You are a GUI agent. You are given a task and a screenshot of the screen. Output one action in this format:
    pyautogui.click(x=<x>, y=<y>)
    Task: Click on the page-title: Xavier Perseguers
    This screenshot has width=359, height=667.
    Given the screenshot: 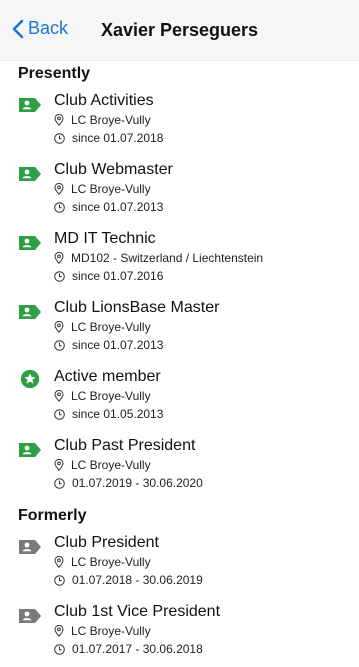 What is the action you would take?
    pyautogui.click(x=179, y=30)
    